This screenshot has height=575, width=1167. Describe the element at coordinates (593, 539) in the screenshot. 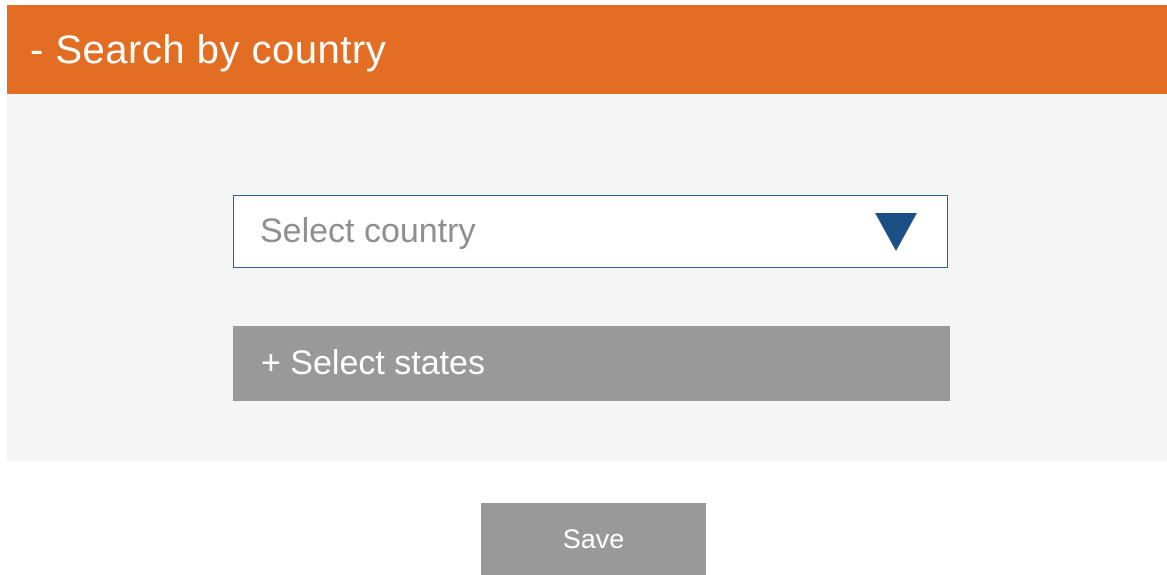

I see `save-button: Save` at that location.